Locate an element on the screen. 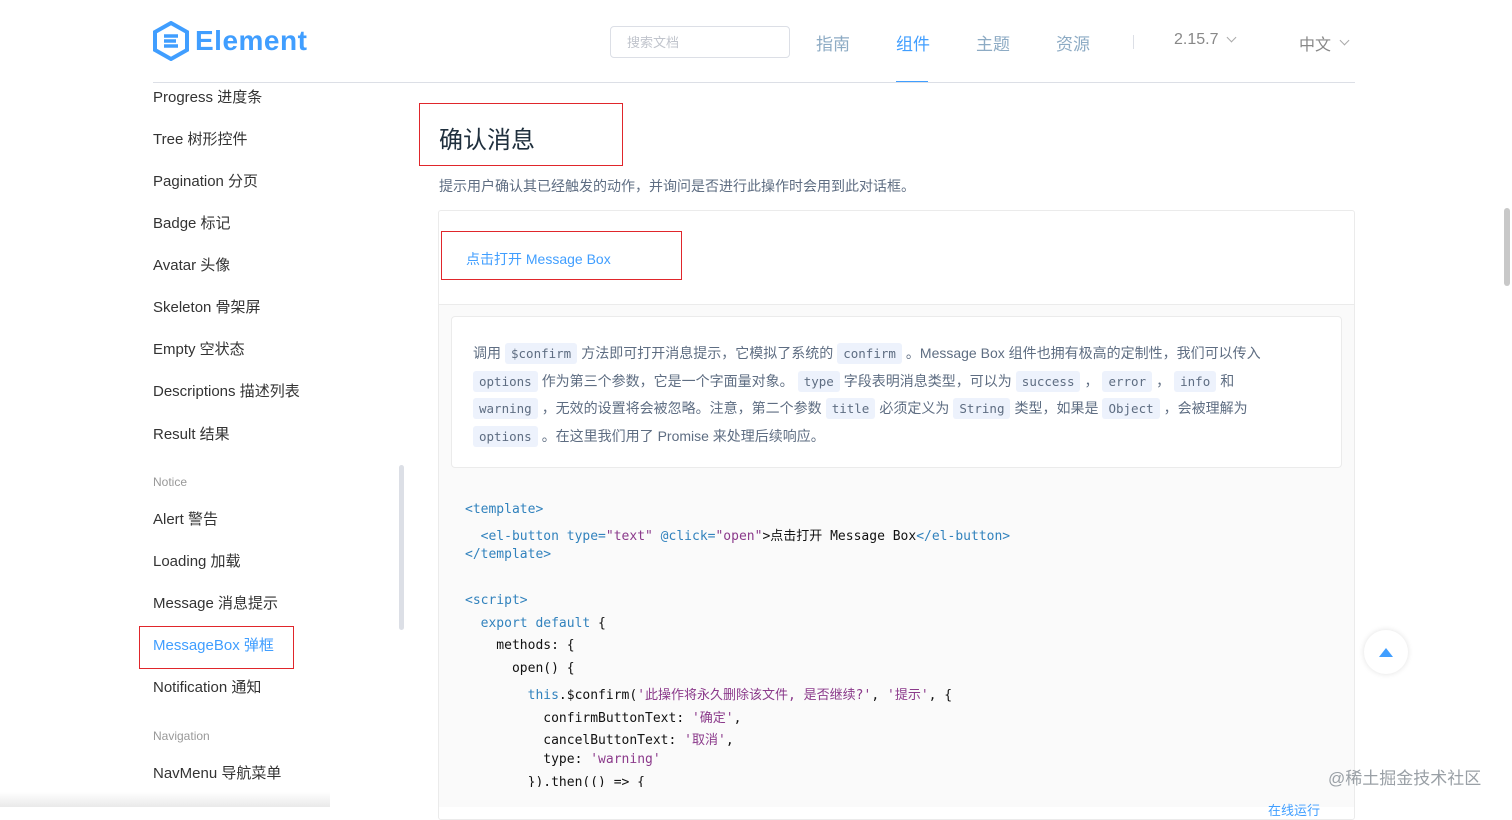 The image size is (1512, 820). watermark: @稀土掘金技术社区 is located at coordinates (1405, 778).